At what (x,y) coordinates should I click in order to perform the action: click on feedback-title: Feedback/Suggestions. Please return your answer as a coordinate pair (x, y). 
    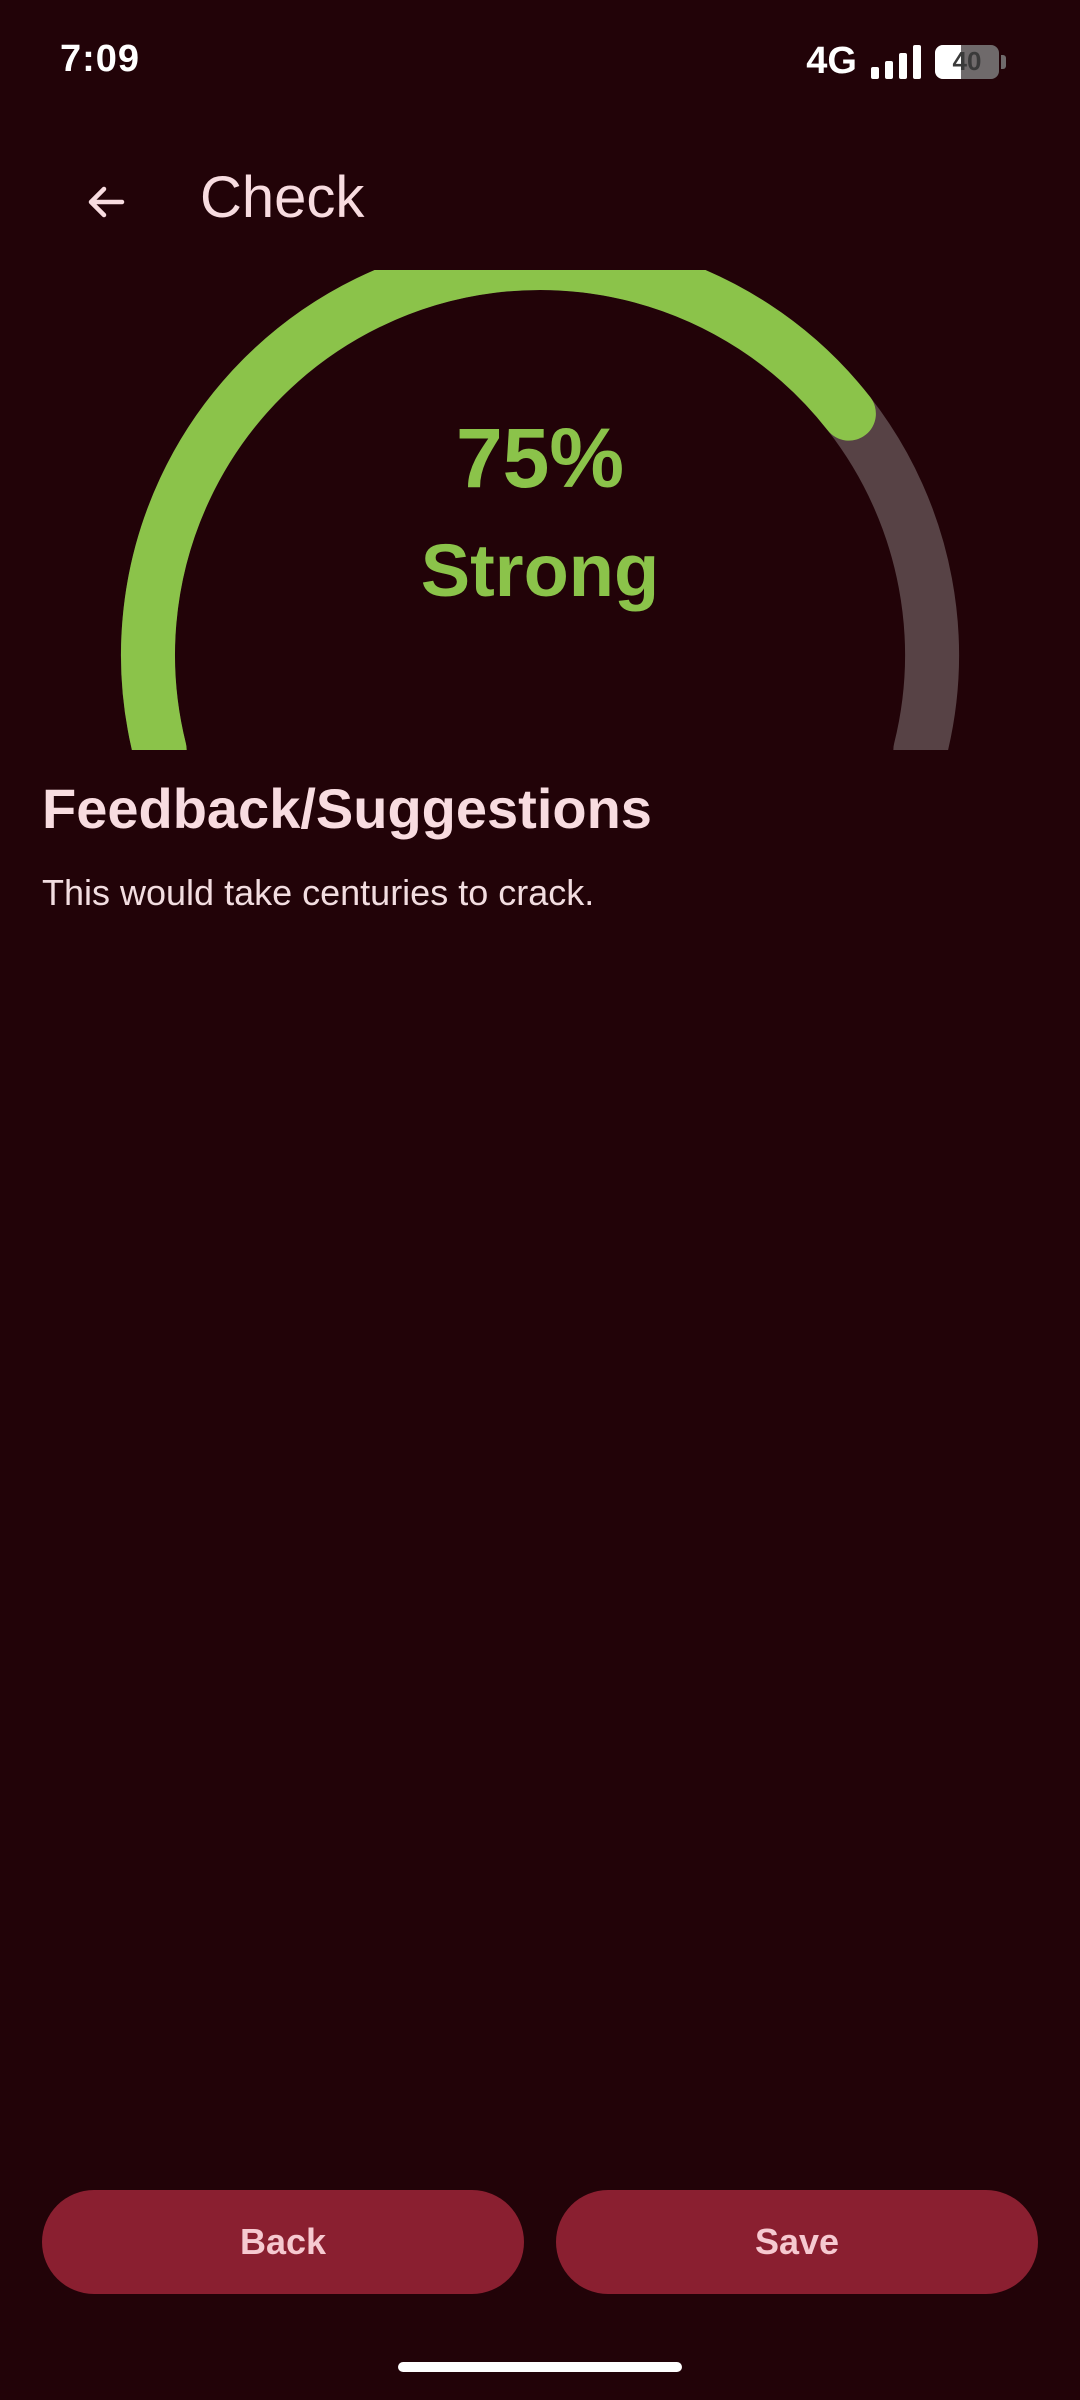
    Looking at the image, I should click on (347, 808).